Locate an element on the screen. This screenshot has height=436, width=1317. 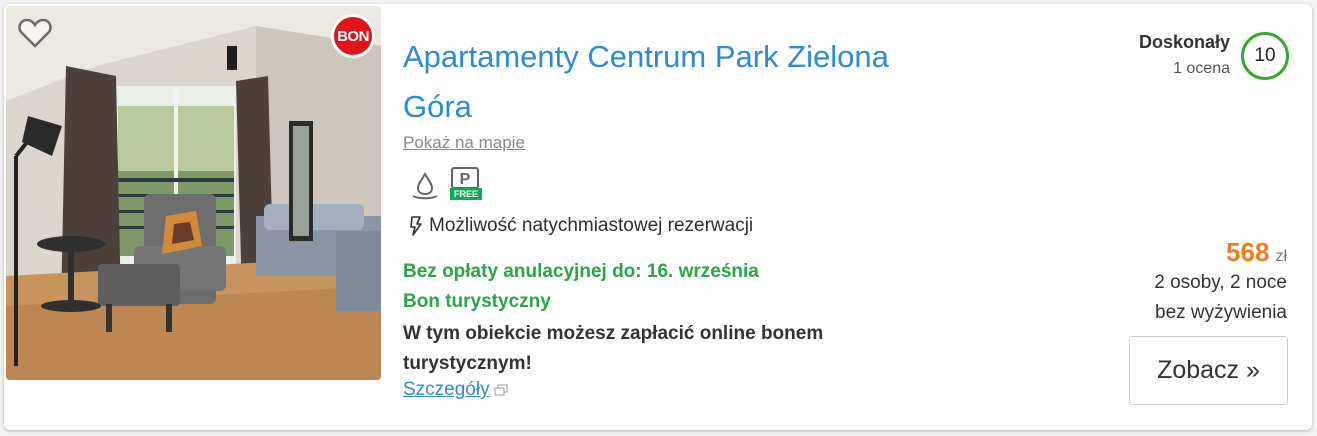
instant-booking-info: Możliwość natychmiastowej rezerwacji is located at coordinates (581, 226).